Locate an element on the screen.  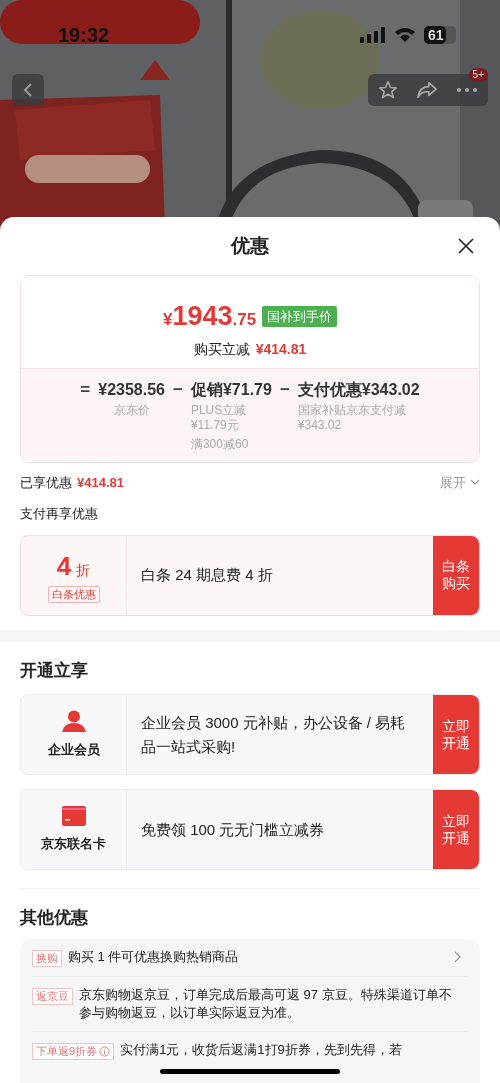
action-button: 白条购买 is located at coordinates (456, 575).